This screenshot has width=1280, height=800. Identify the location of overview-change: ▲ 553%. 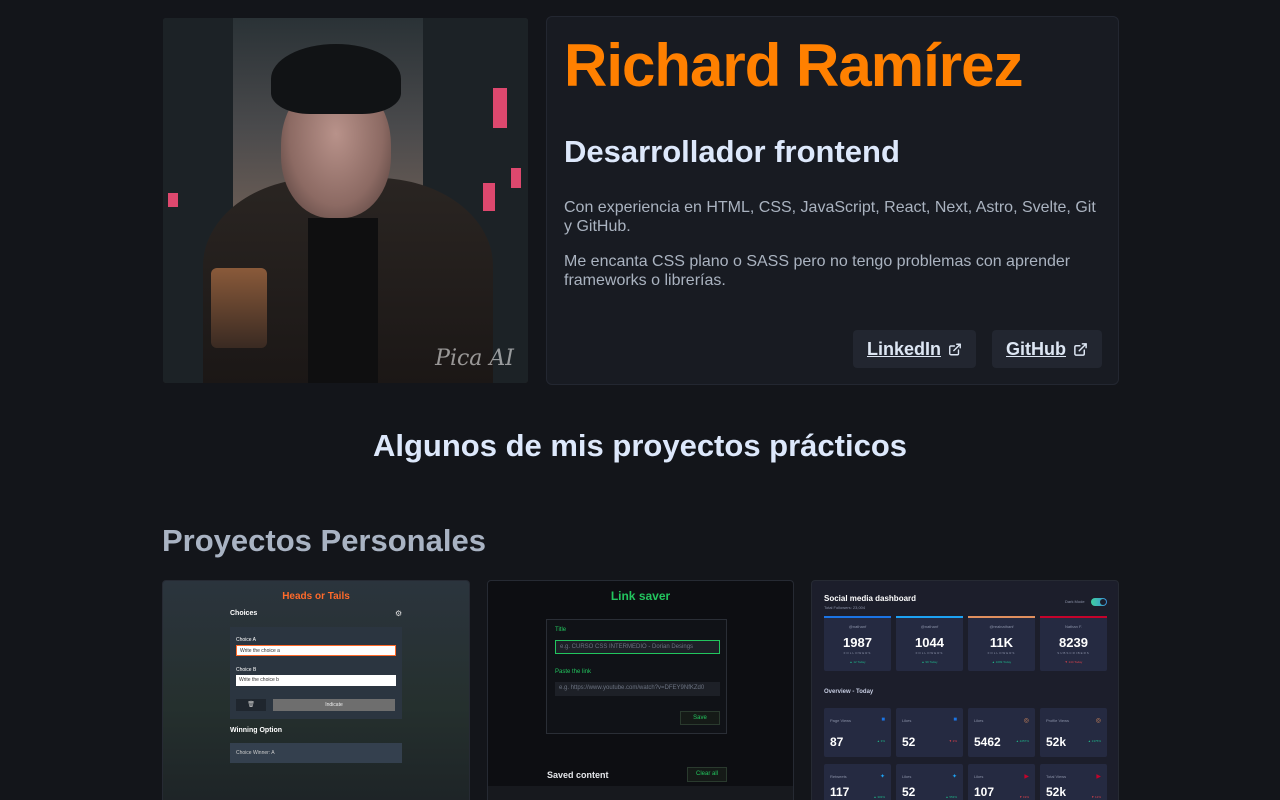
(951, 797).